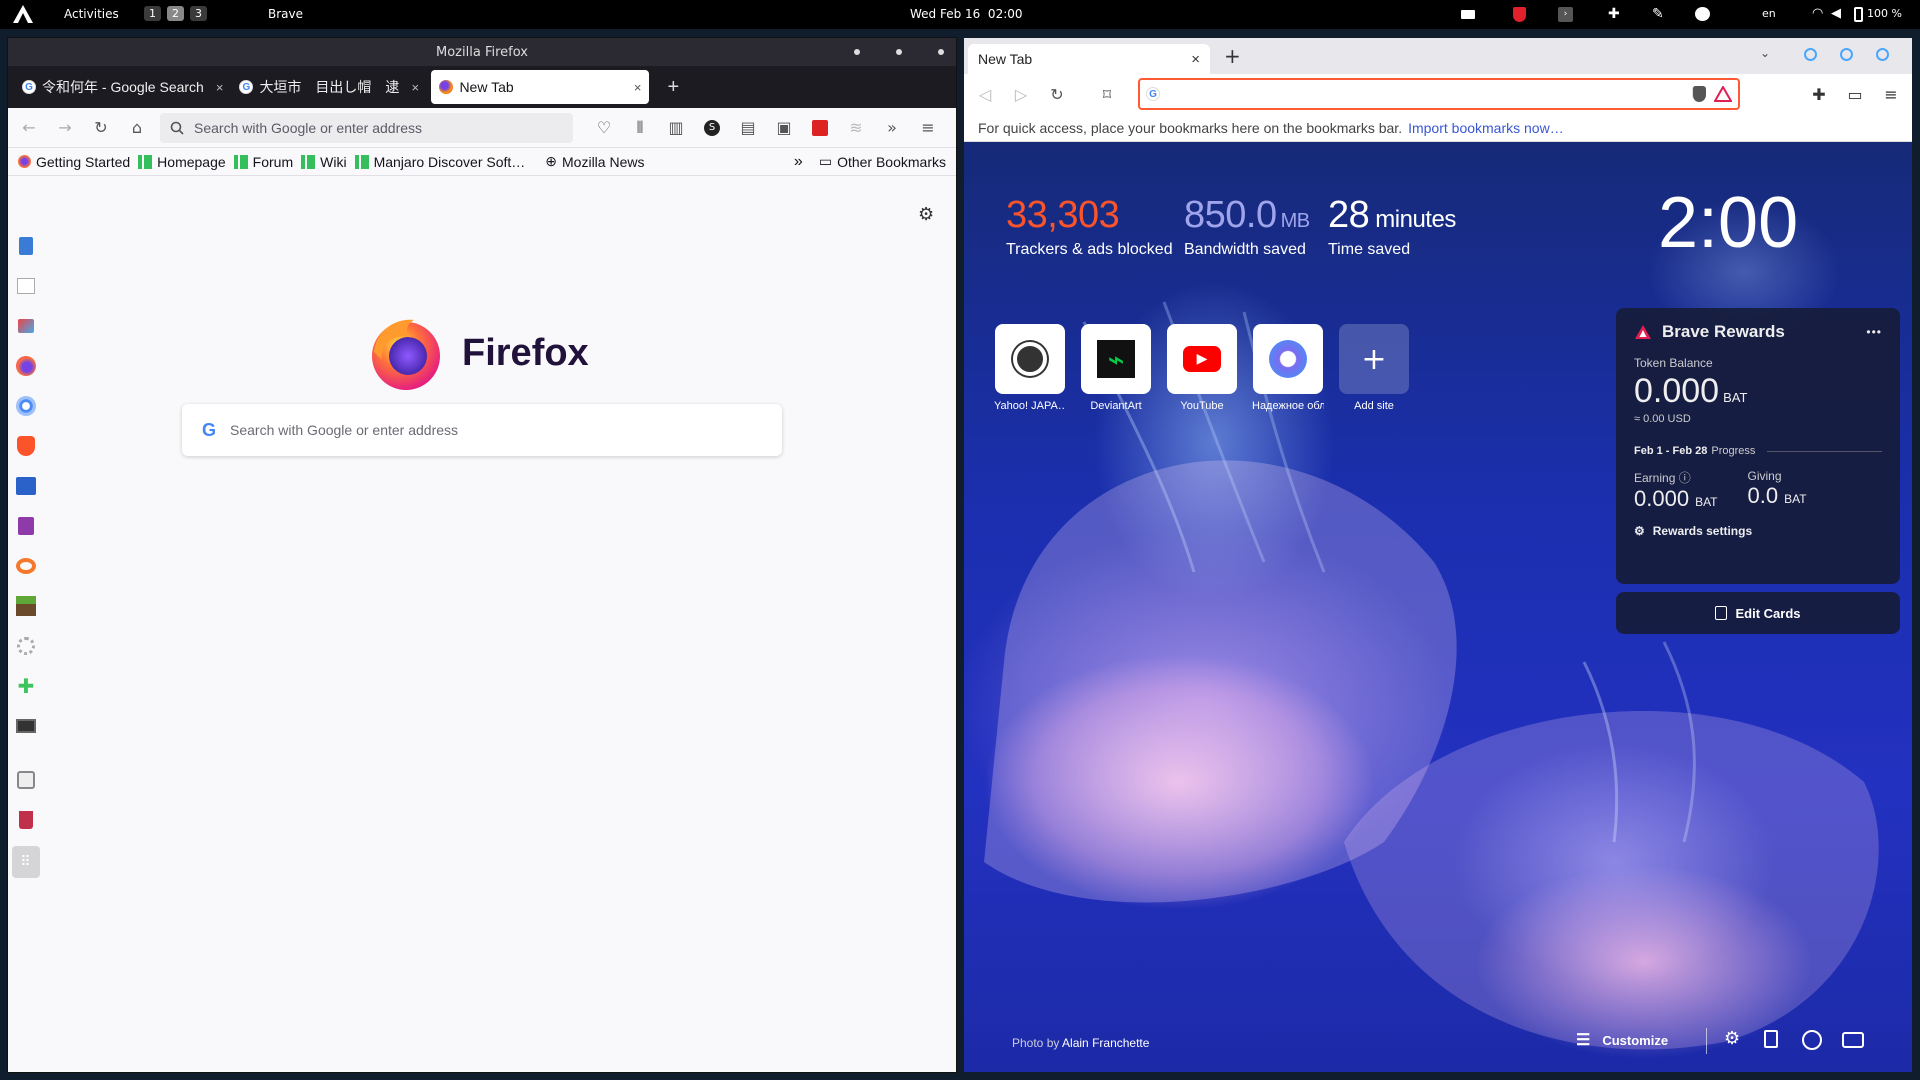  Describe the element at coordinates (366, 127) in the screenshot. I see `address-bar: Search with Google or enter address` at that location.